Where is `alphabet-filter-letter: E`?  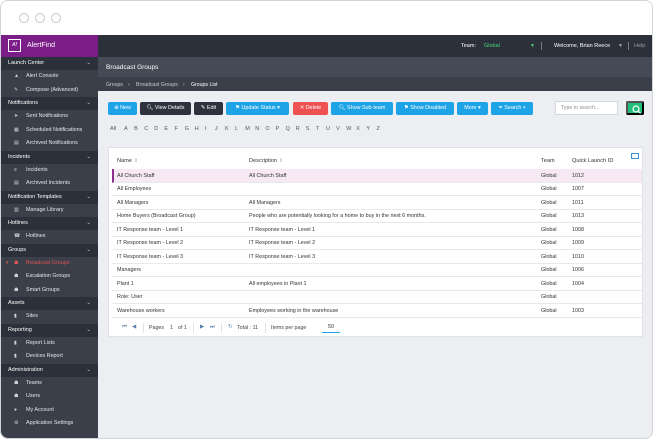
alphabet-filter-letter: E is located at coordinates (166, 129).